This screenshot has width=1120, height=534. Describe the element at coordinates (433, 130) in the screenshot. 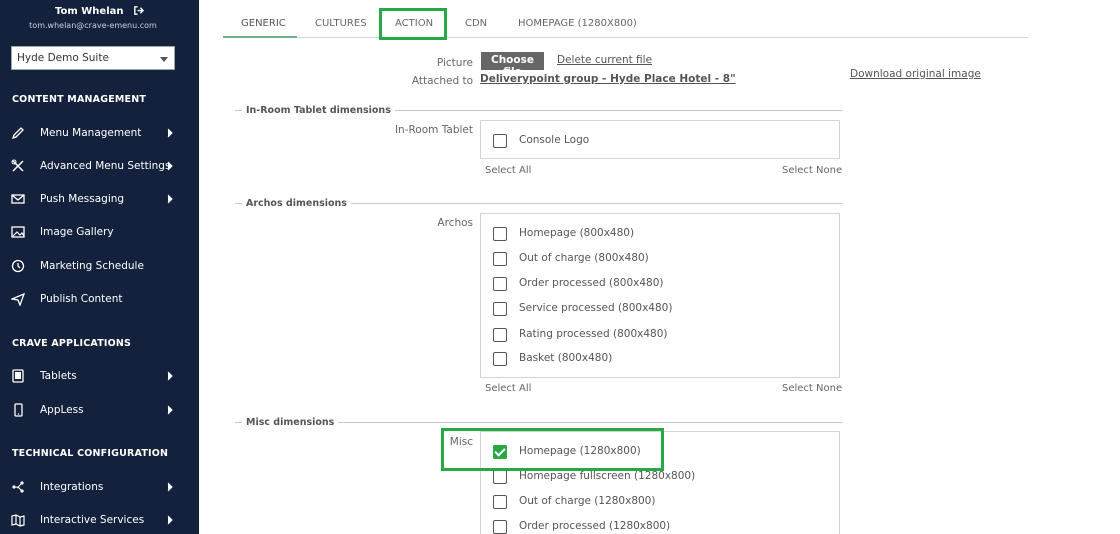

I see `inroom-label: In-Room Tablet` at that location.